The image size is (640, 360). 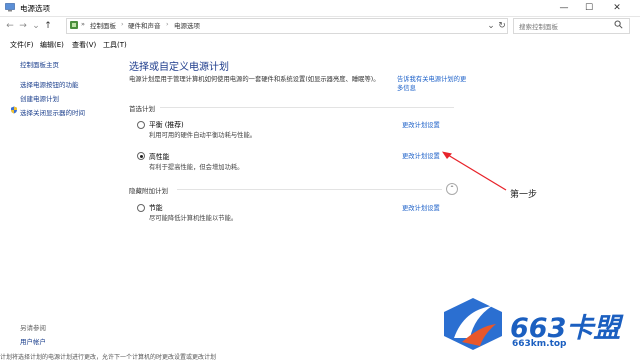 I want to click on annotation-arrow, so click(x=474, y=171).